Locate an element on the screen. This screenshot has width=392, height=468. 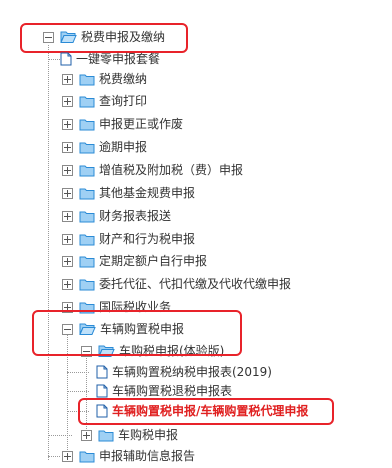
tree-node-vehicle-trial: 车购税申报(体验版) is located at coordinates (161, 351).